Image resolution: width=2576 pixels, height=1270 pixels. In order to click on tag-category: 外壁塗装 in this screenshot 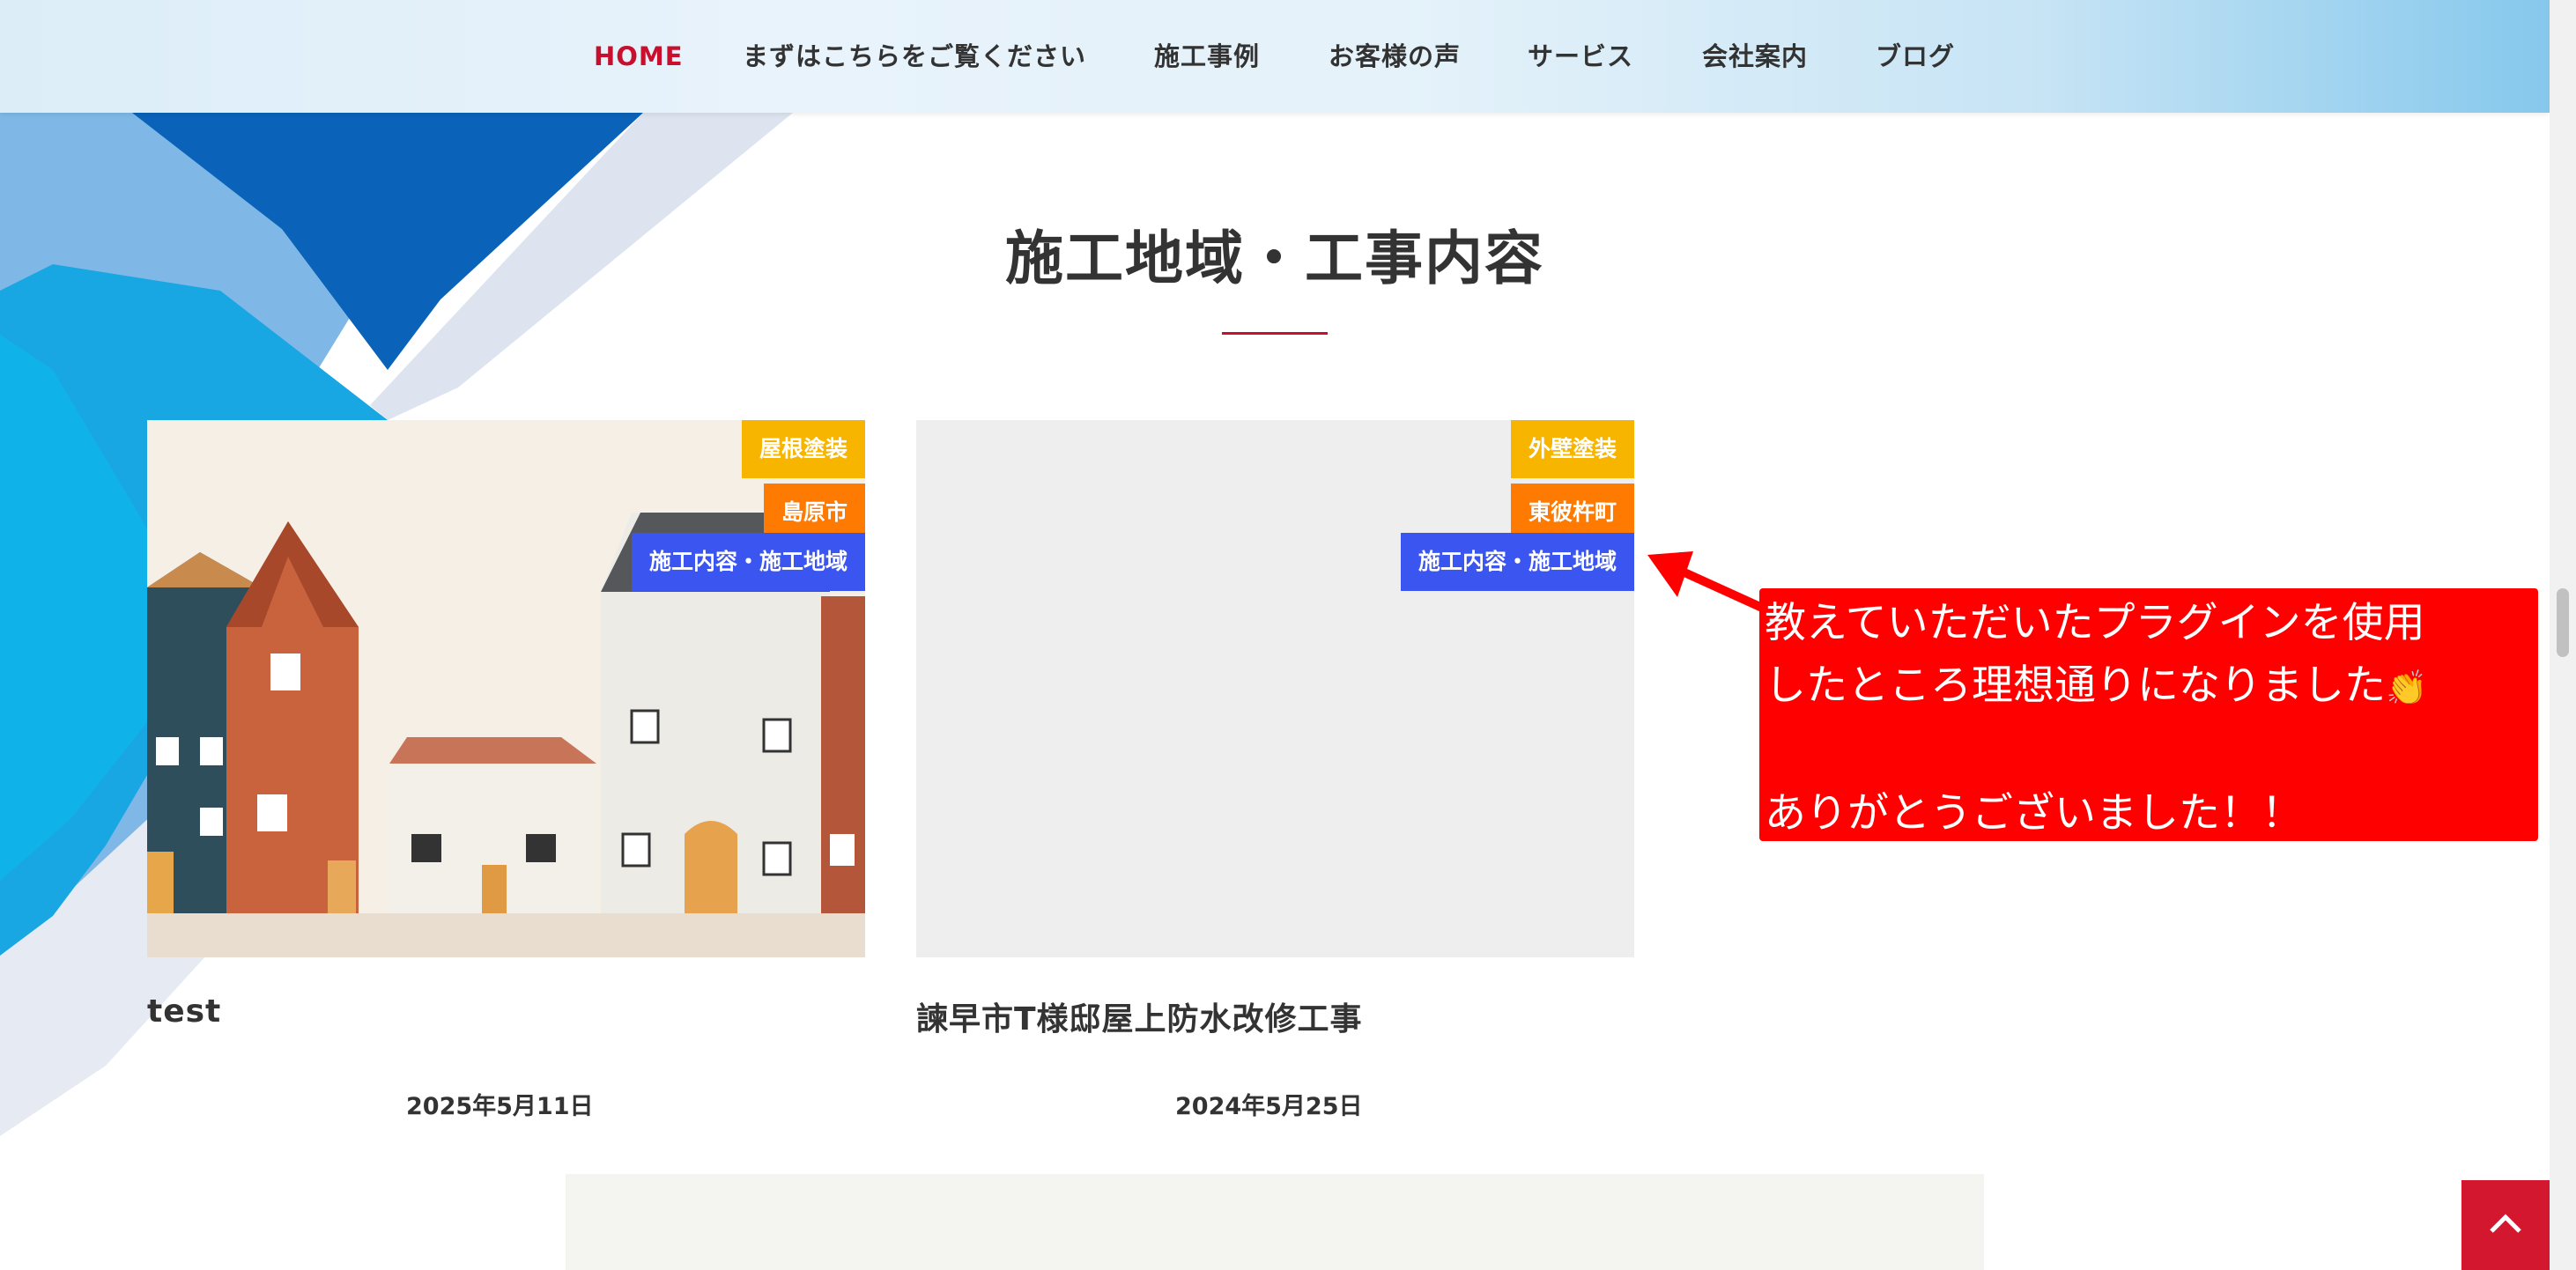, I will do `click(1572, 449)`.